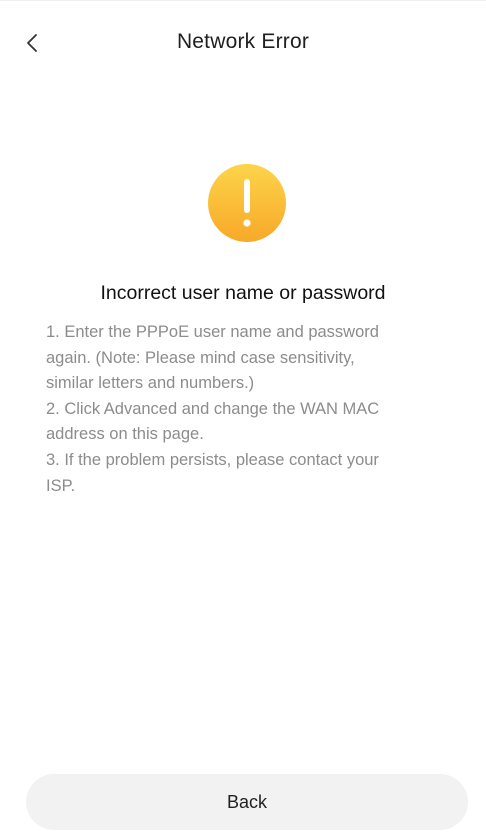  What do you see at coordinates (61, 485) in the screenshot?
I see `description-line: ISP.` at bounding box center [61, 485].